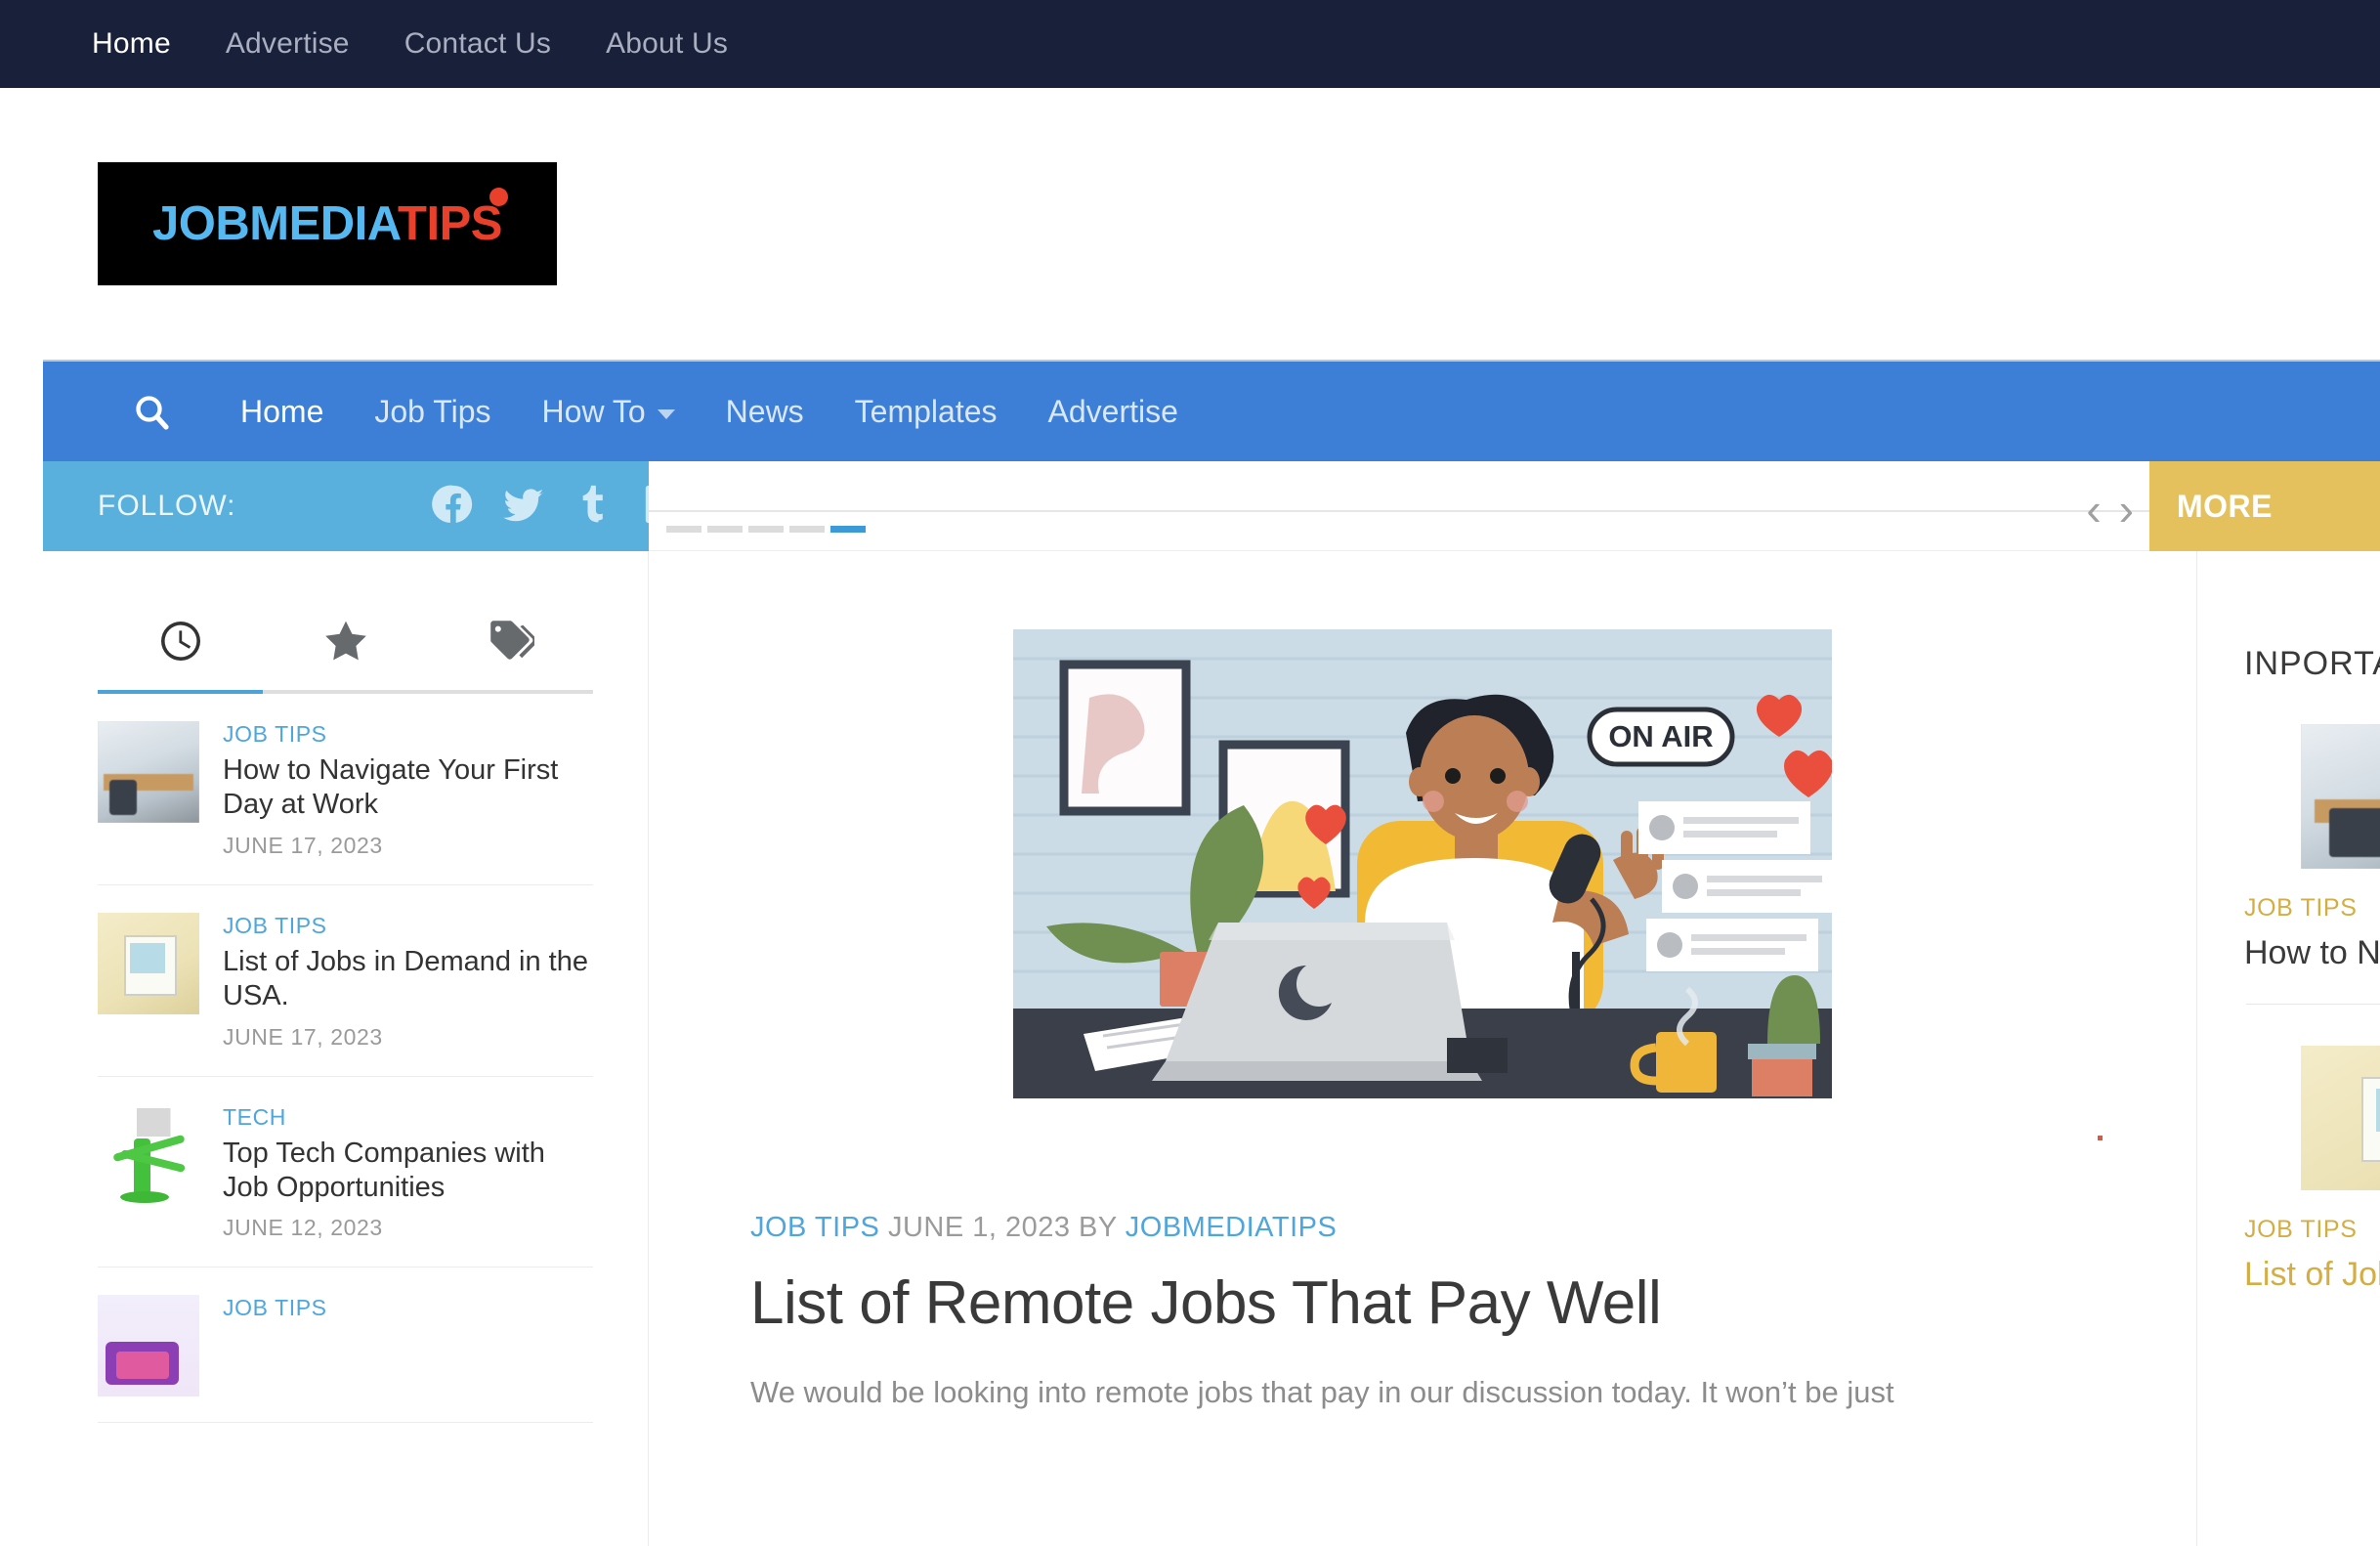 This screenshot has height=1546, width=2380. I want to click on sidebar-tabs, so click(345, 643).